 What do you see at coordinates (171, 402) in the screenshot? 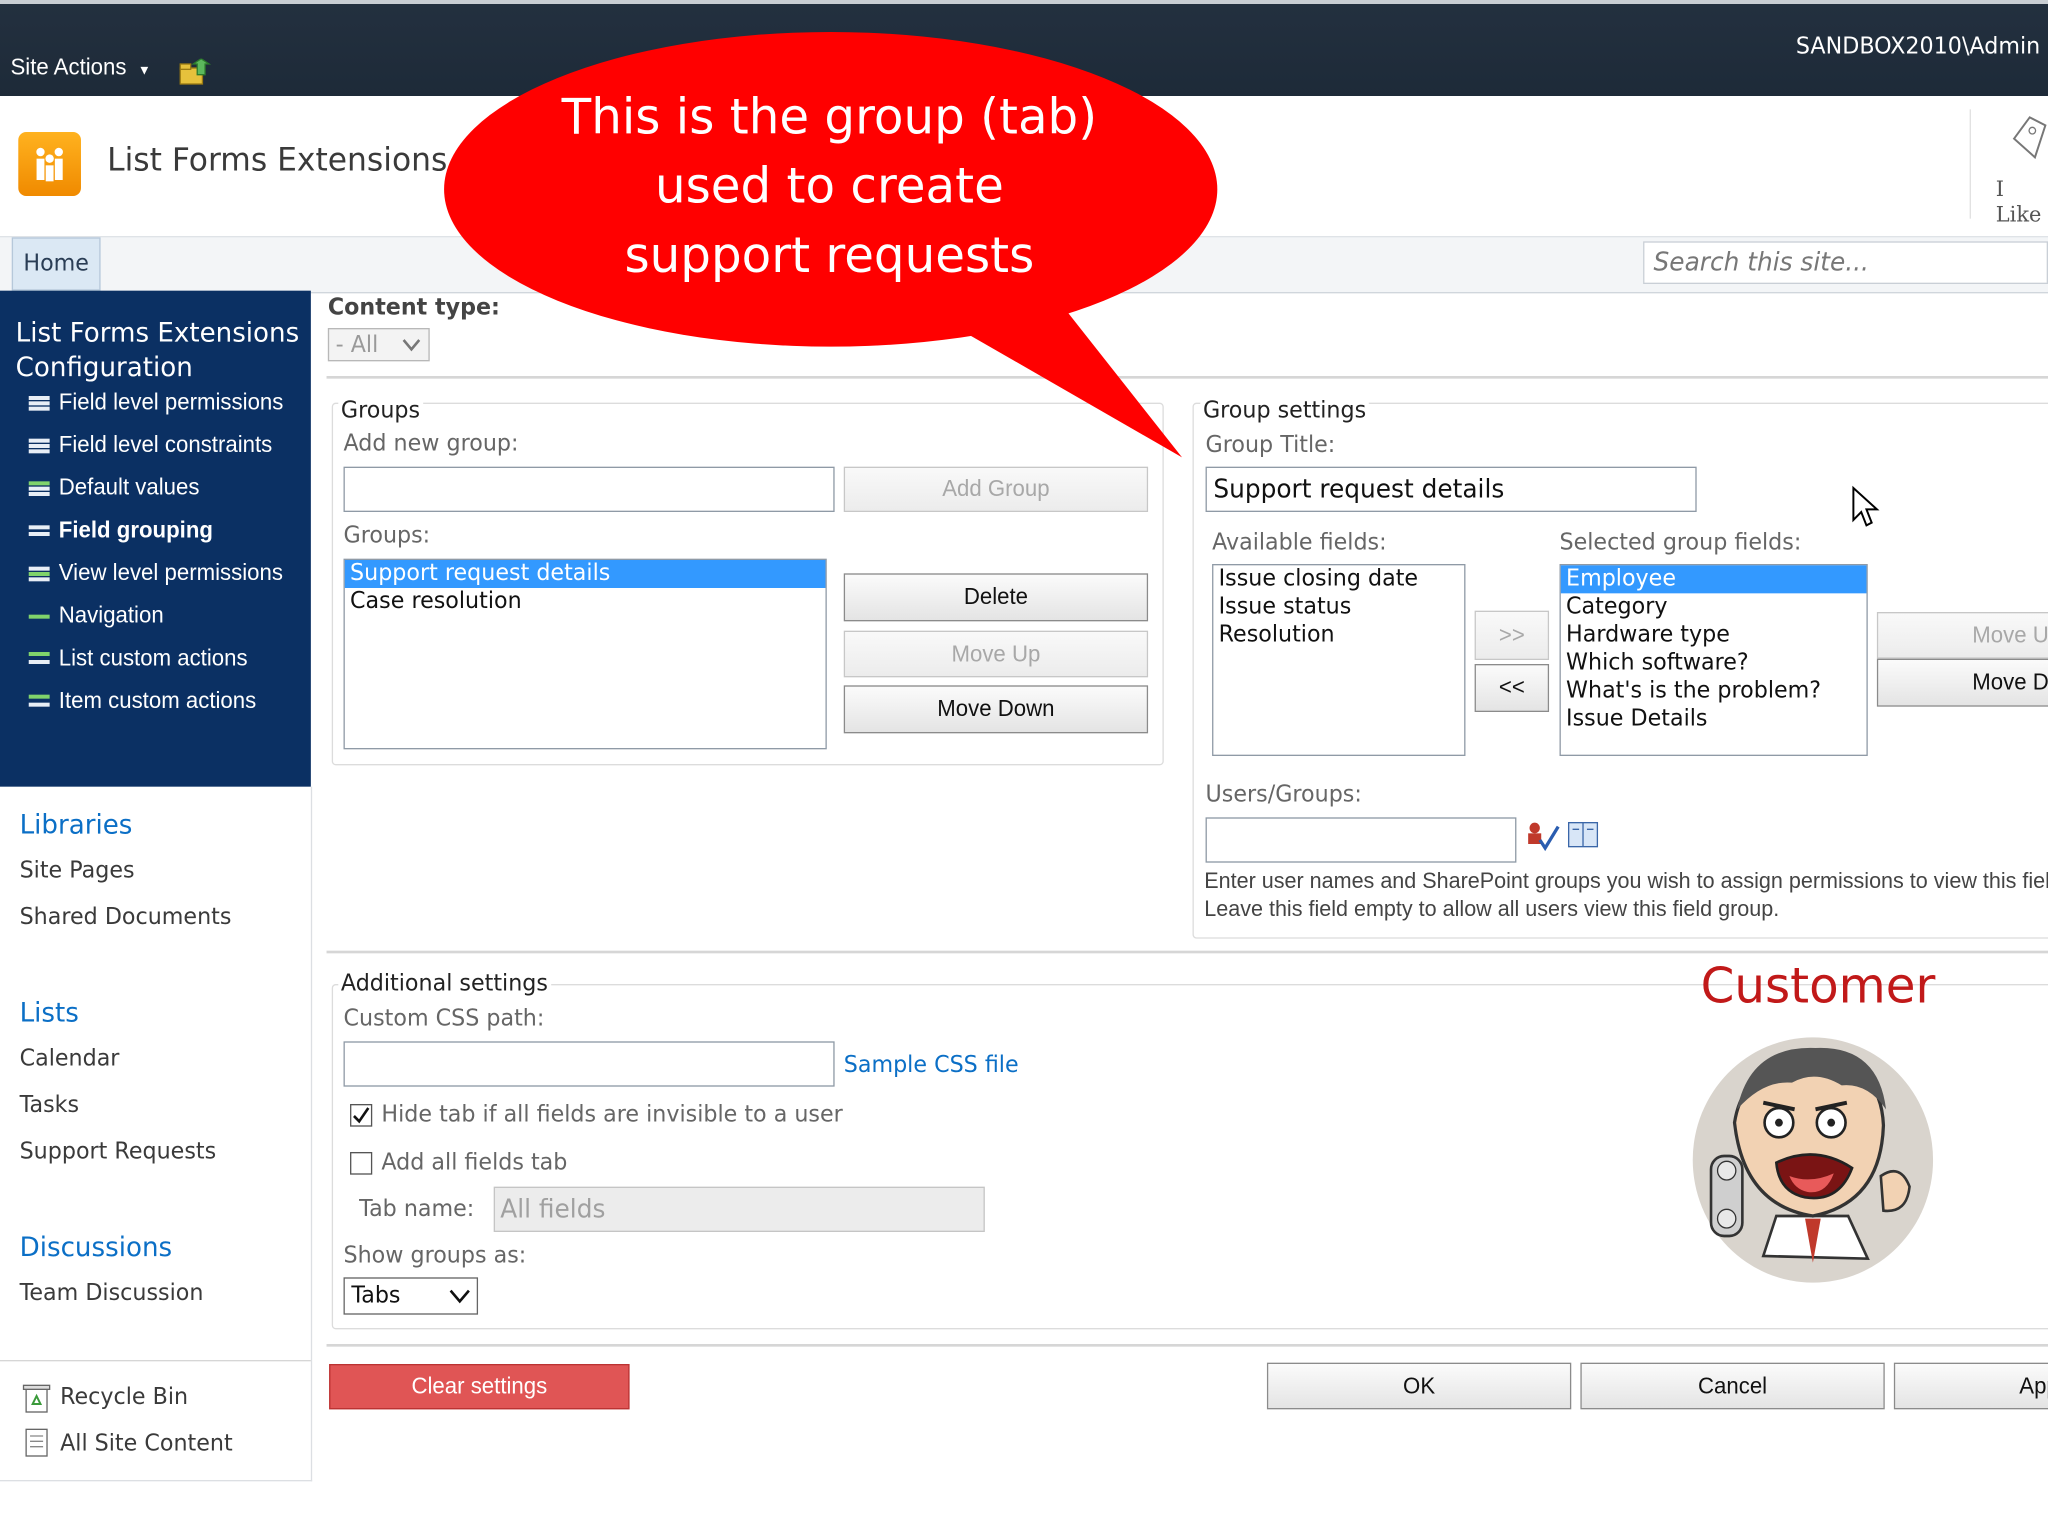
I see `lfe-item-label: Field level permissions` at bounding box center [171, 402].